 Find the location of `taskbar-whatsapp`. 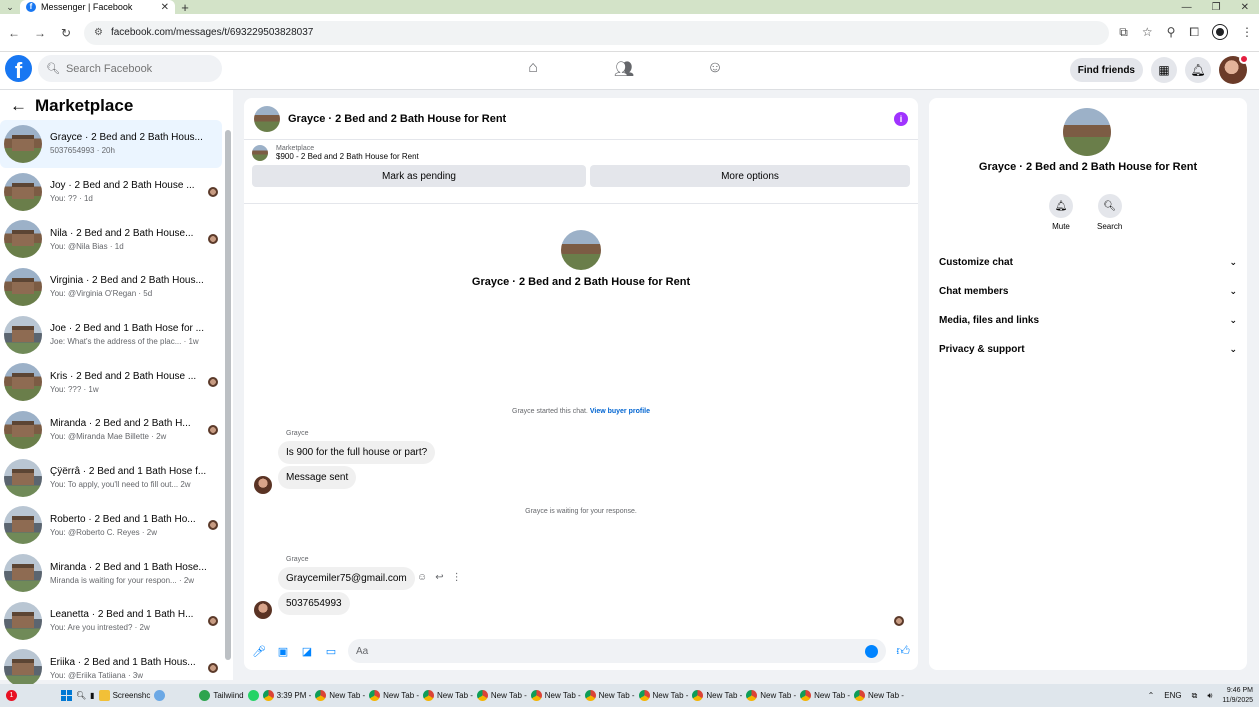

taskbar-whatsapp is located at coordinates (253, 695).